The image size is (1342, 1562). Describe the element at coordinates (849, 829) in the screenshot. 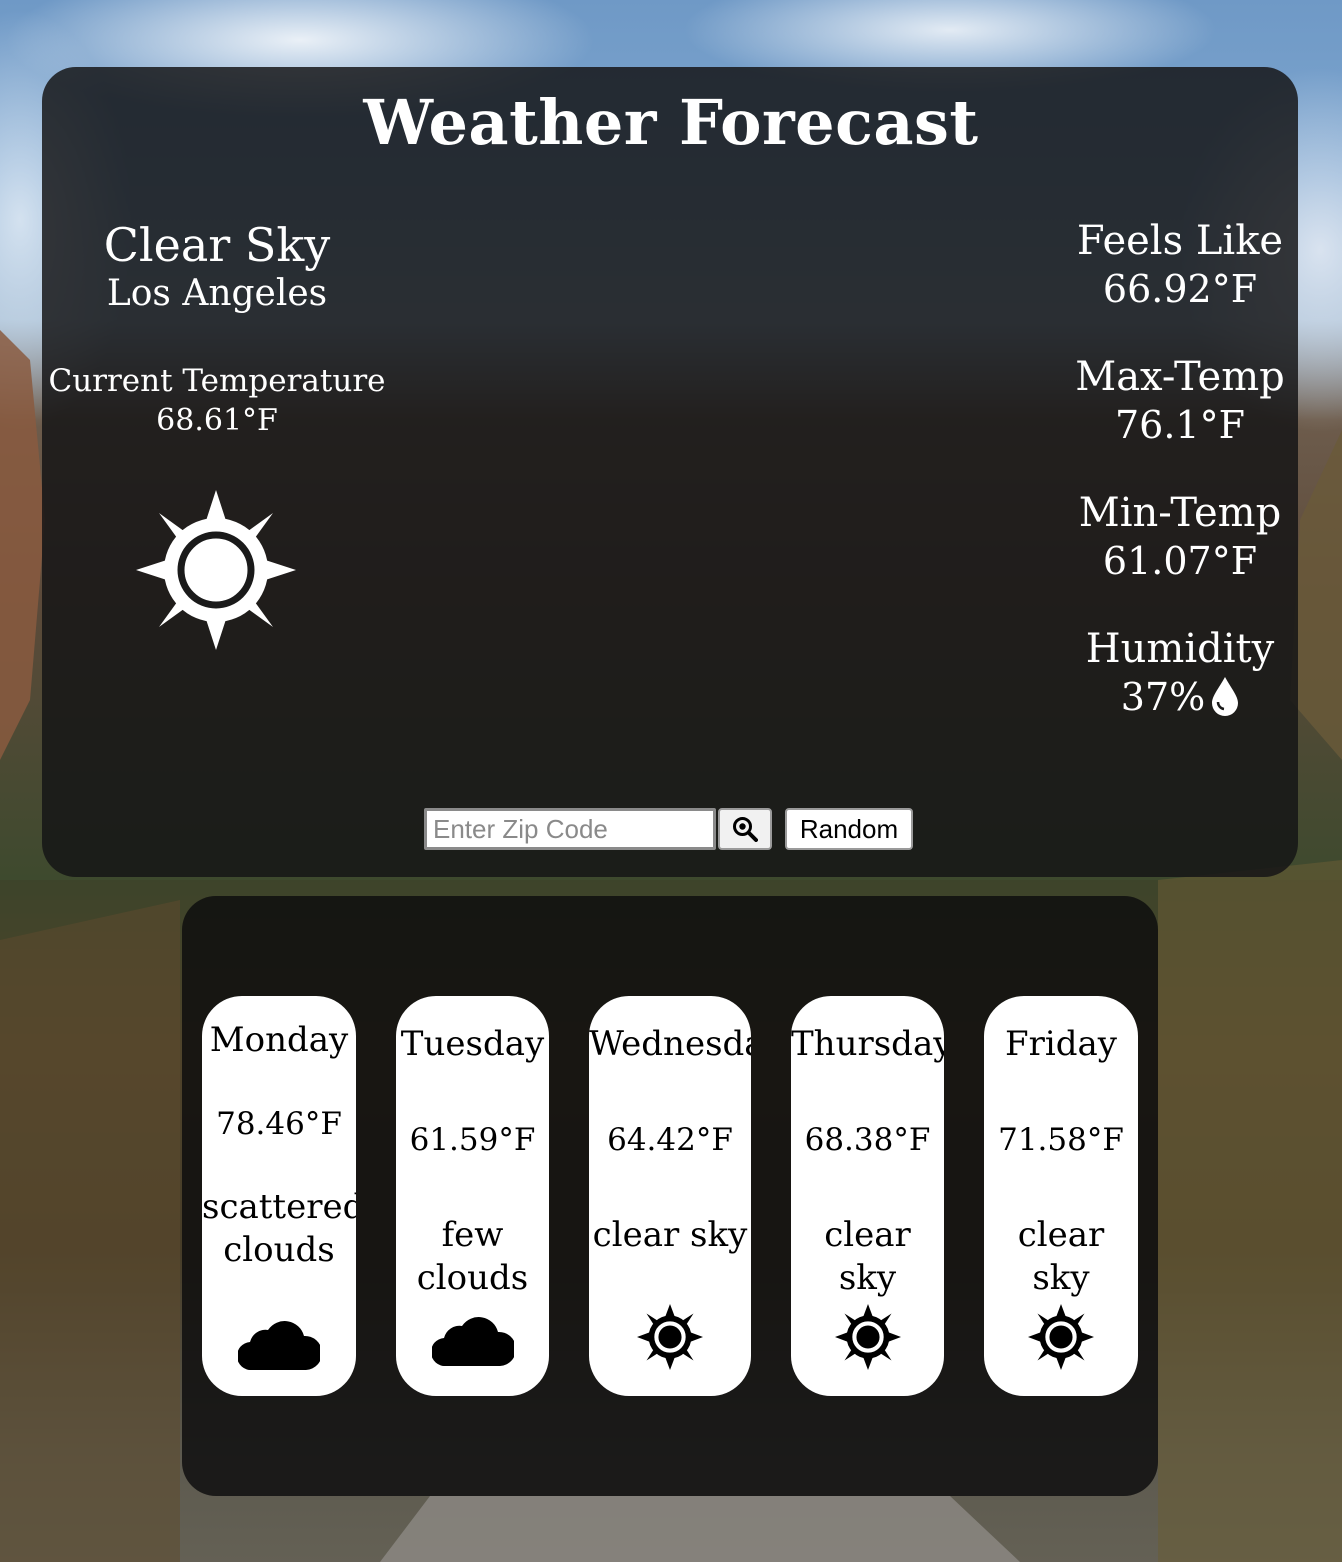

I see `random-button: Random` at that location.